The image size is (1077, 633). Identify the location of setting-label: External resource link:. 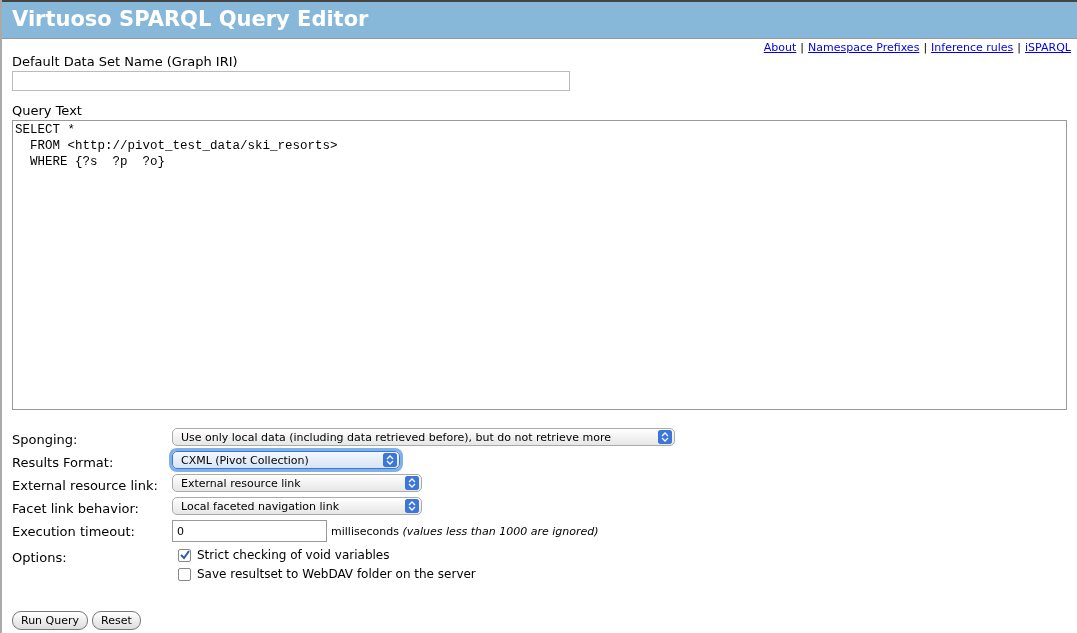
(85, 485).